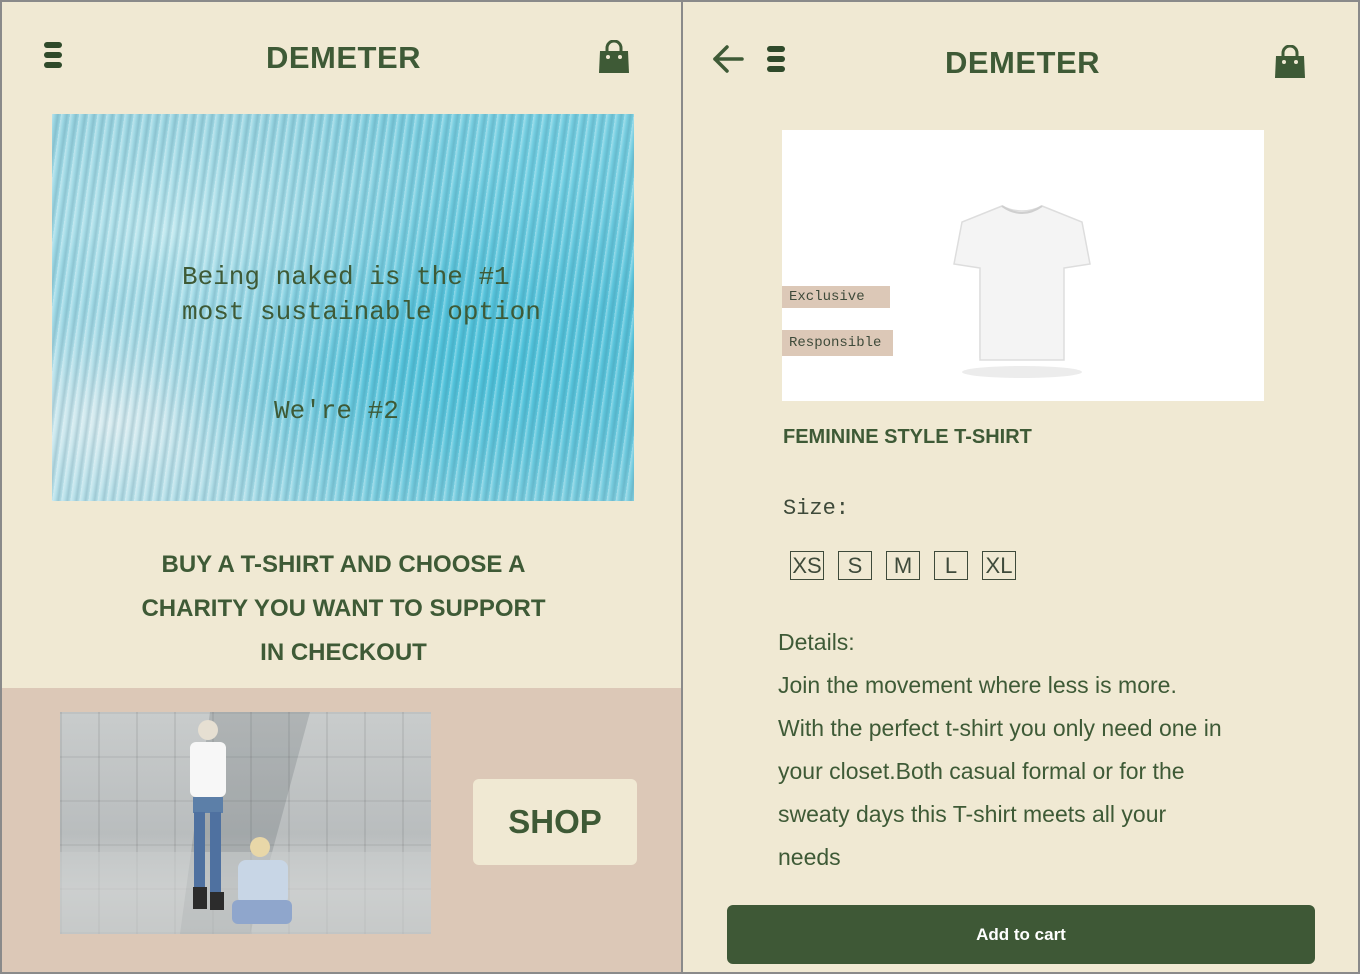 The image size is (1360, 974). I want to click on hero-text-line-2: most sustainable option, so click(361, 312).